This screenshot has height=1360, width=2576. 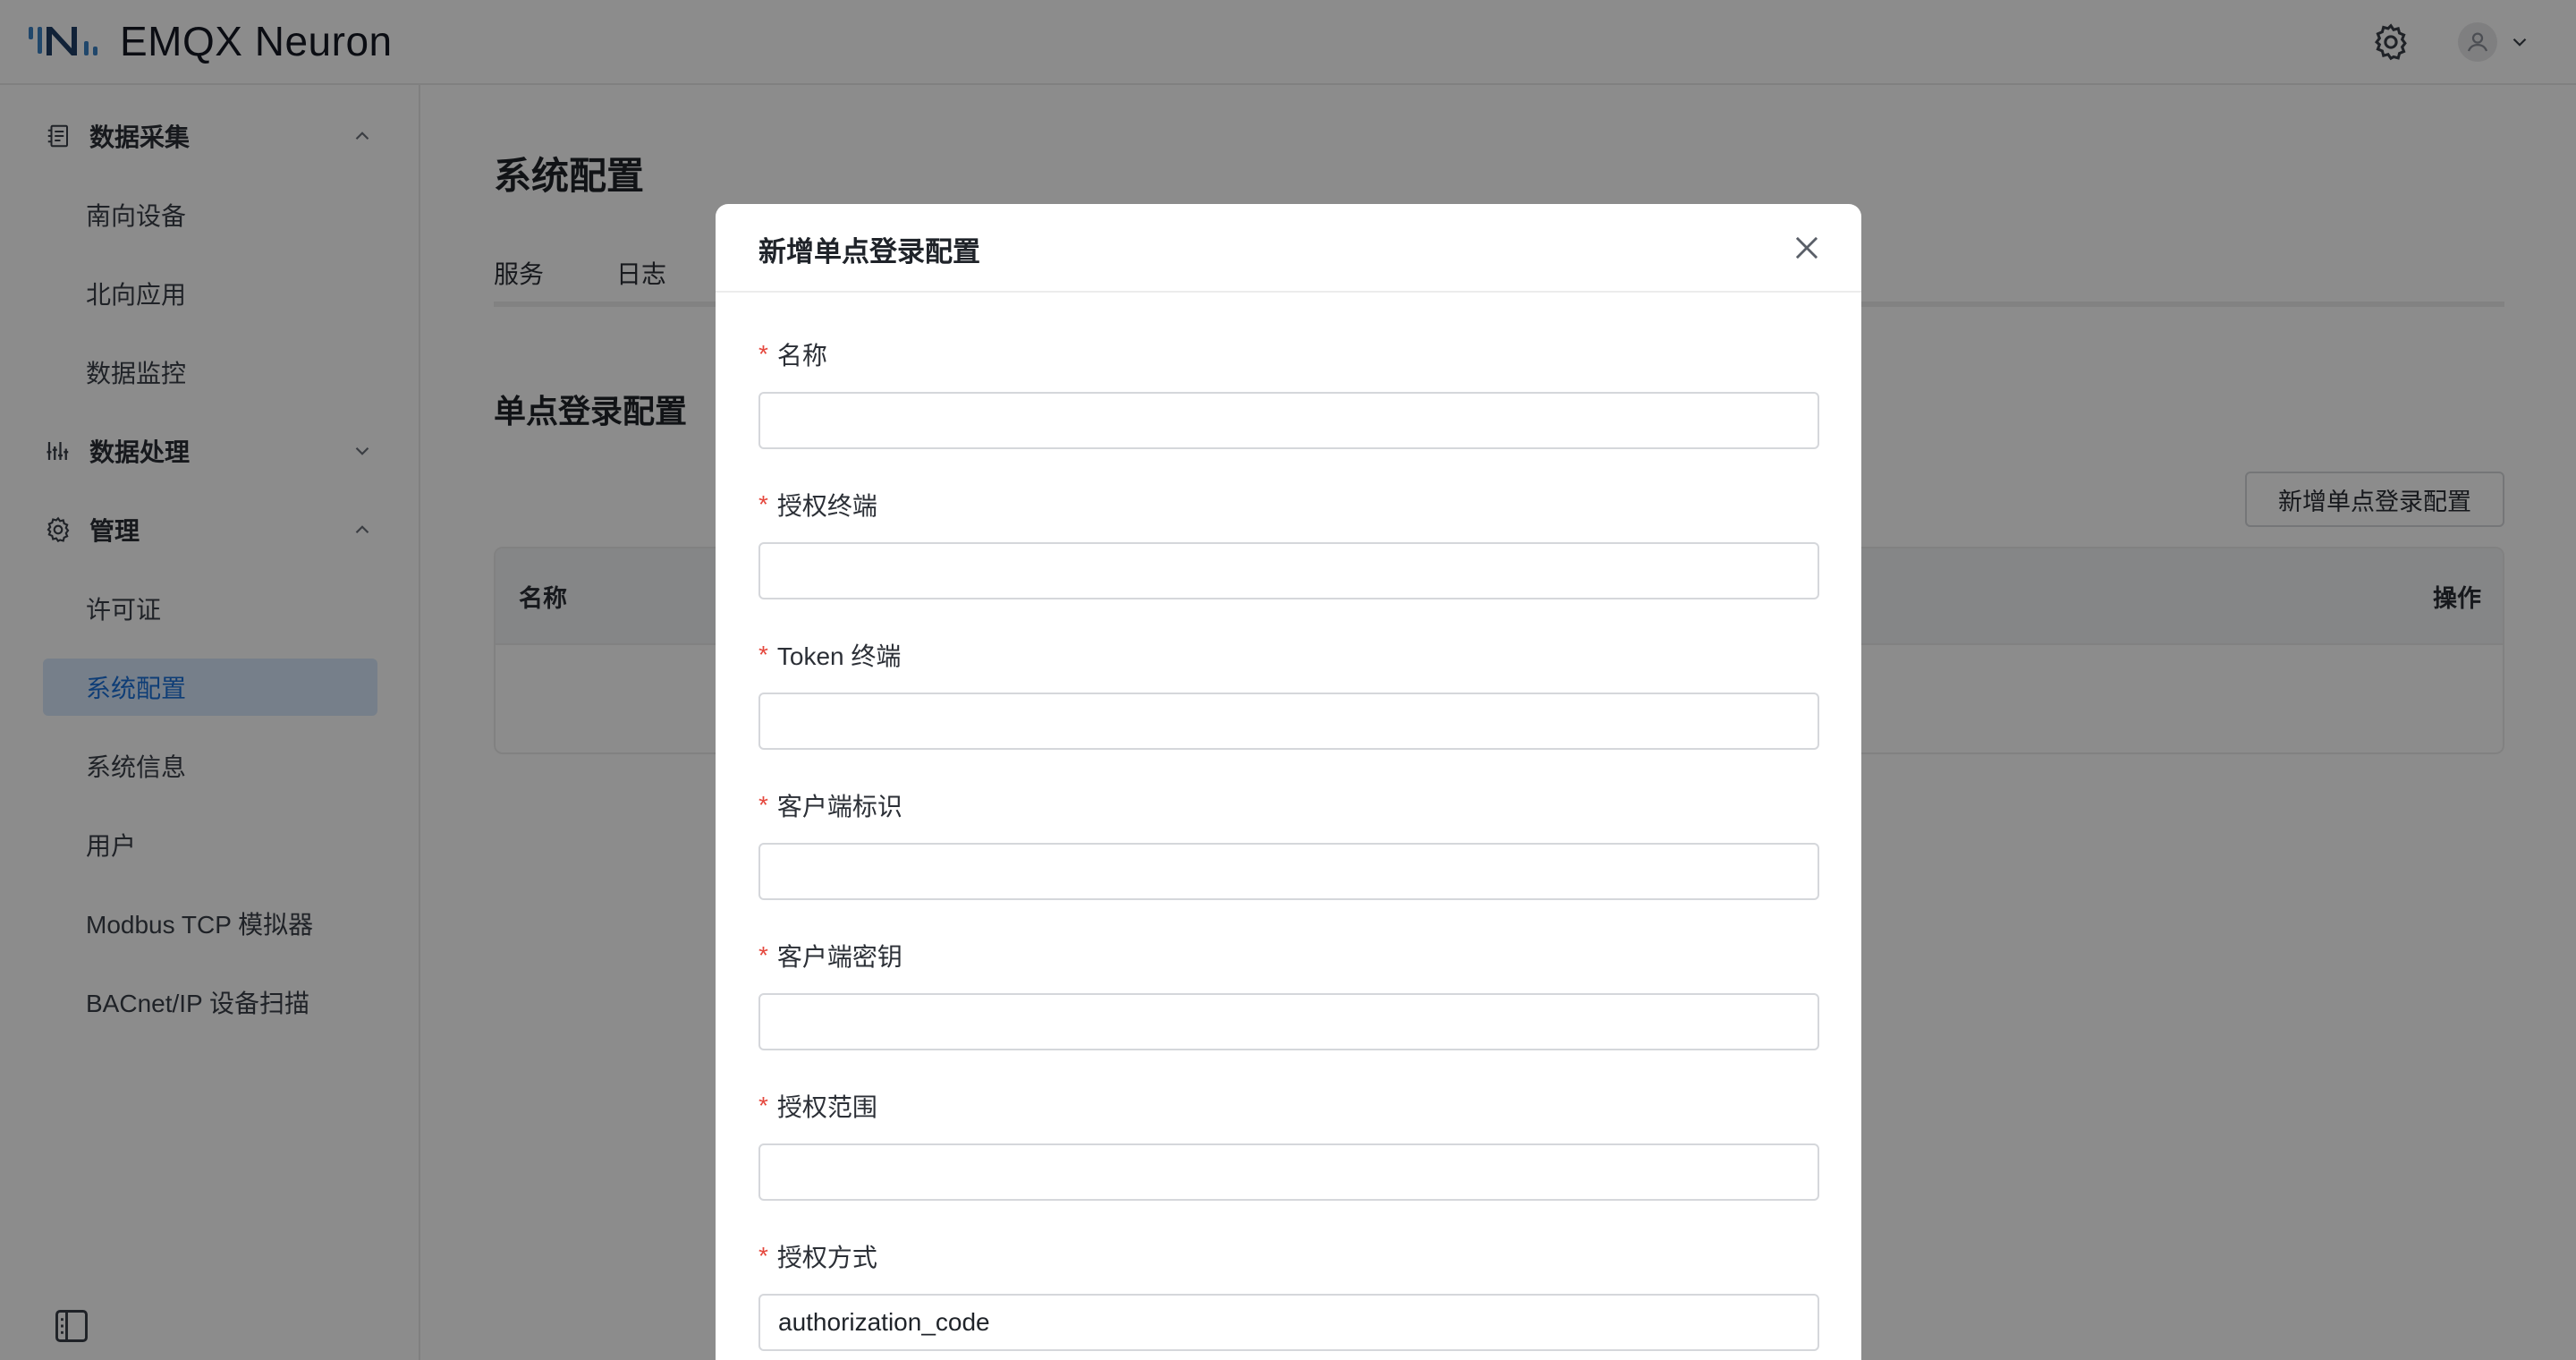 I want to click on field-client-secret: * 客户端密钥, so click(x=1288, y=994).